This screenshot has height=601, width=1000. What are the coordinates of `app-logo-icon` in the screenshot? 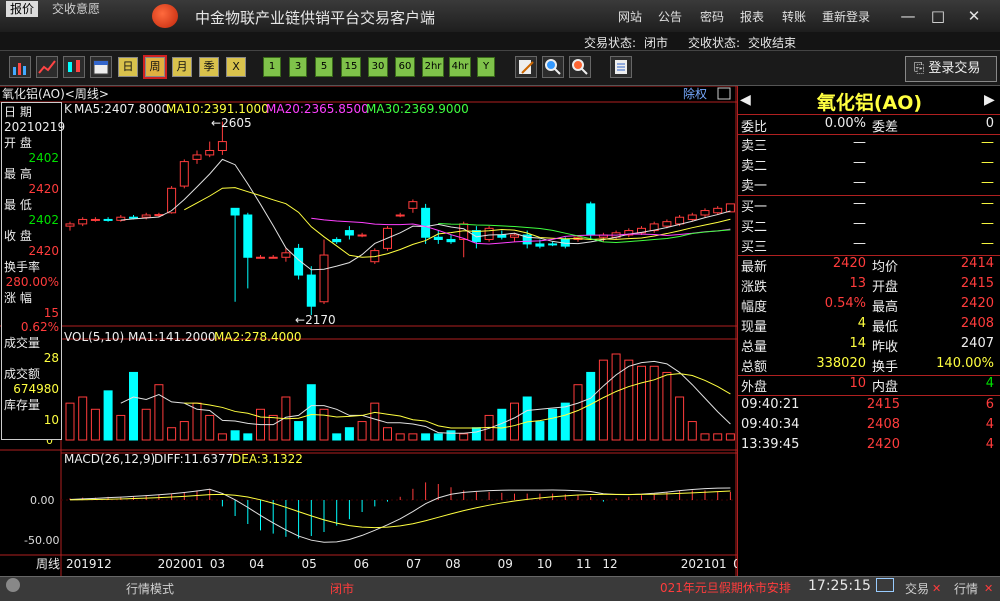 It's located at (165, 16).